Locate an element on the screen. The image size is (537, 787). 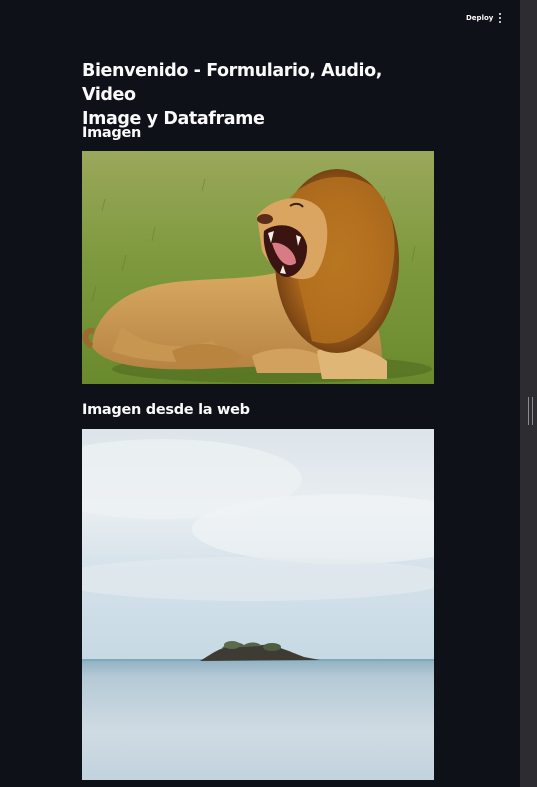
subheader-imagen: Imagen is located at coordinates (112, 133).